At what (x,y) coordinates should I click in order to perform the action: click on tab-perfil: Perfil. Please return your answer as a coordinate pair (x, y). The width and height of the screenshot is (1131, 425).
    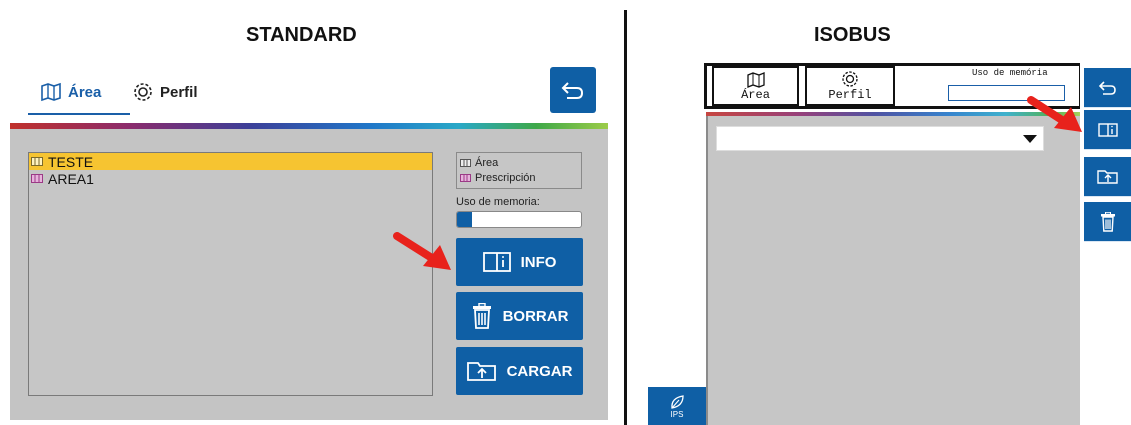
    Looking at the image, I should click on (165, 92).